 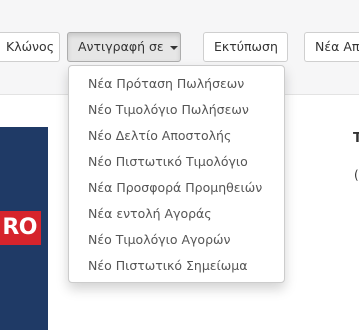 I want to click on menu-item-new-purchase-order: Νέα εντολή Αγοράς, so click(x=176, y=214).